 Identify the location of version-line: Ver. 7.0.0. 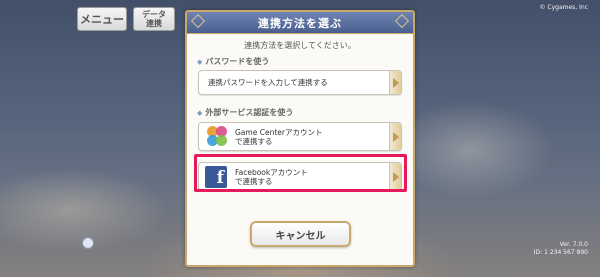
(573, 244).